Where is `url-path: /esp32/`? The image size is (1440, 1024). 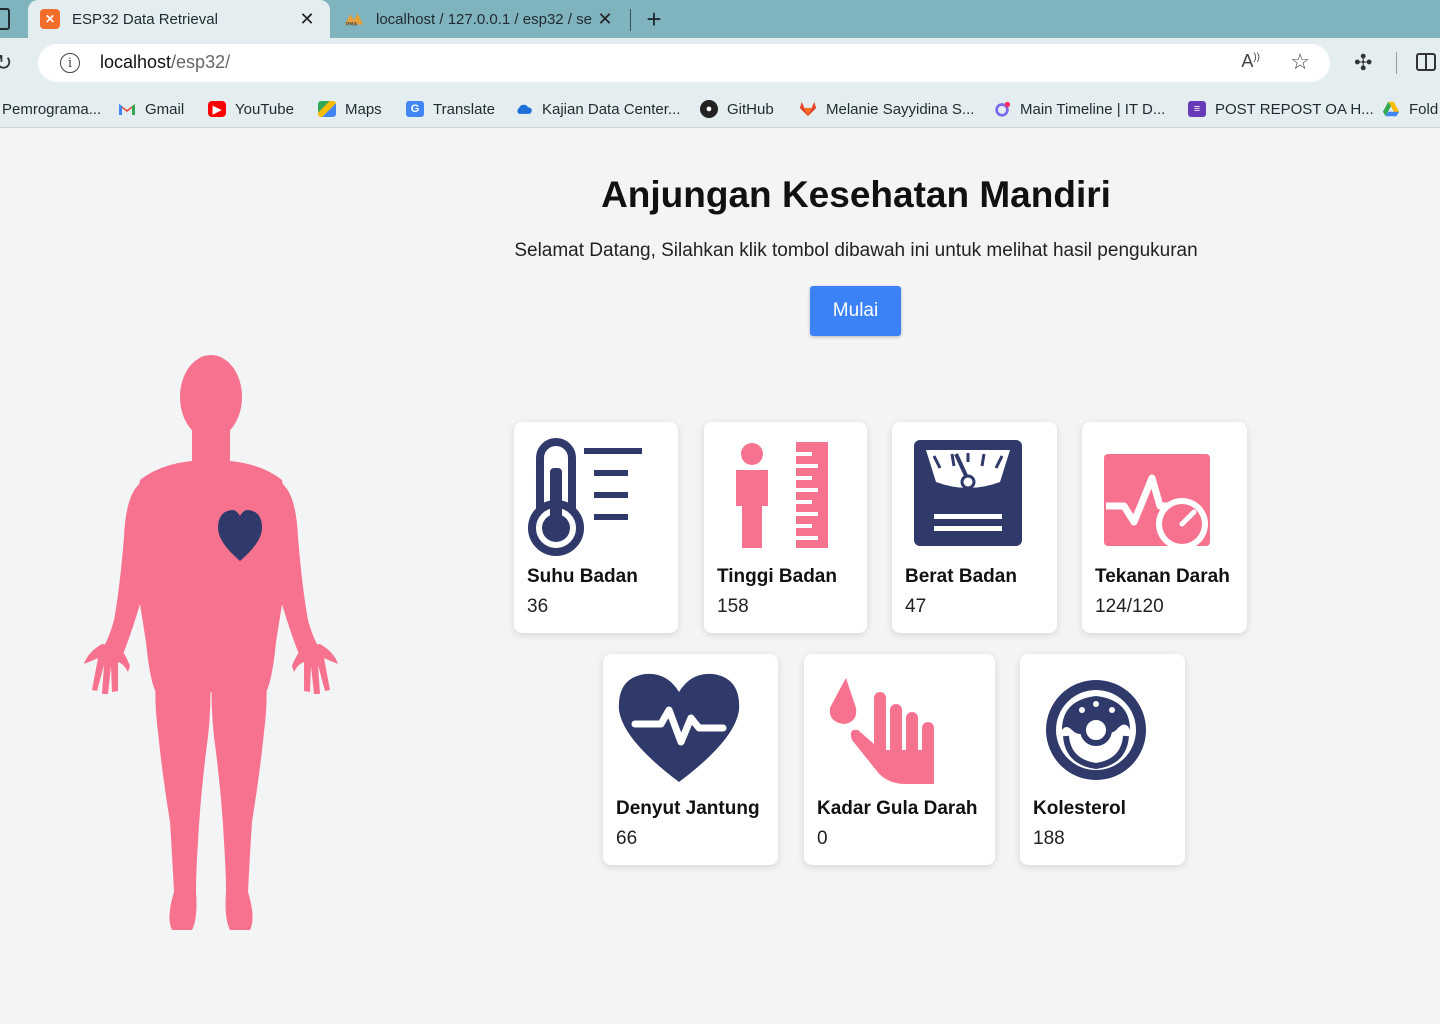
url-path: /esp32/ is located at coordinates (201, 62).